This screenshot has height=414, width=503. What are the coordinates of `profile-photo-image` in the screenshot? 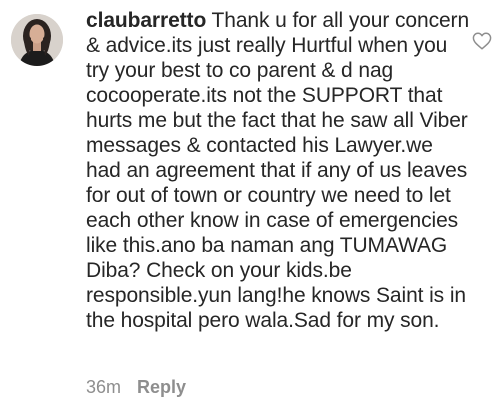 It's located at (37, 40).